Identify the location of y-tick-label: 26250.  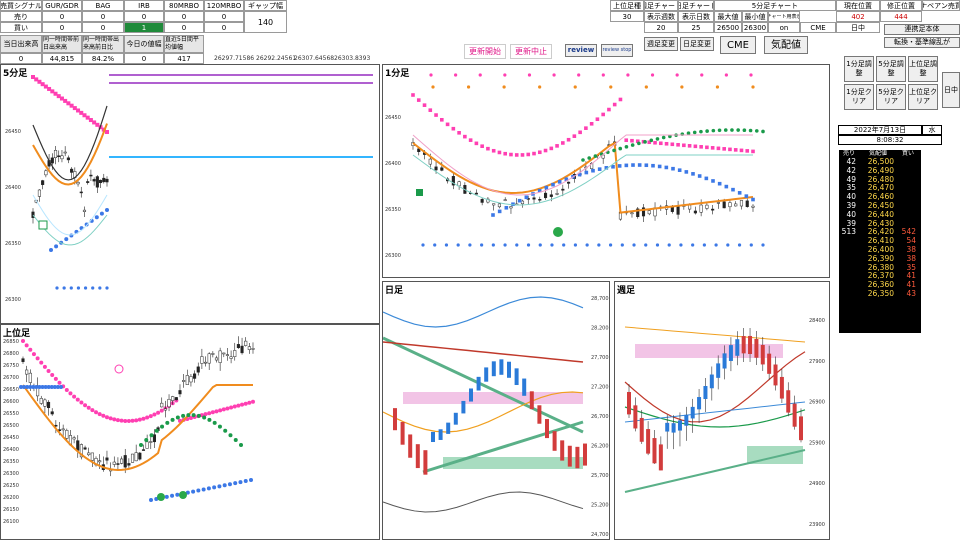
(11, 486).